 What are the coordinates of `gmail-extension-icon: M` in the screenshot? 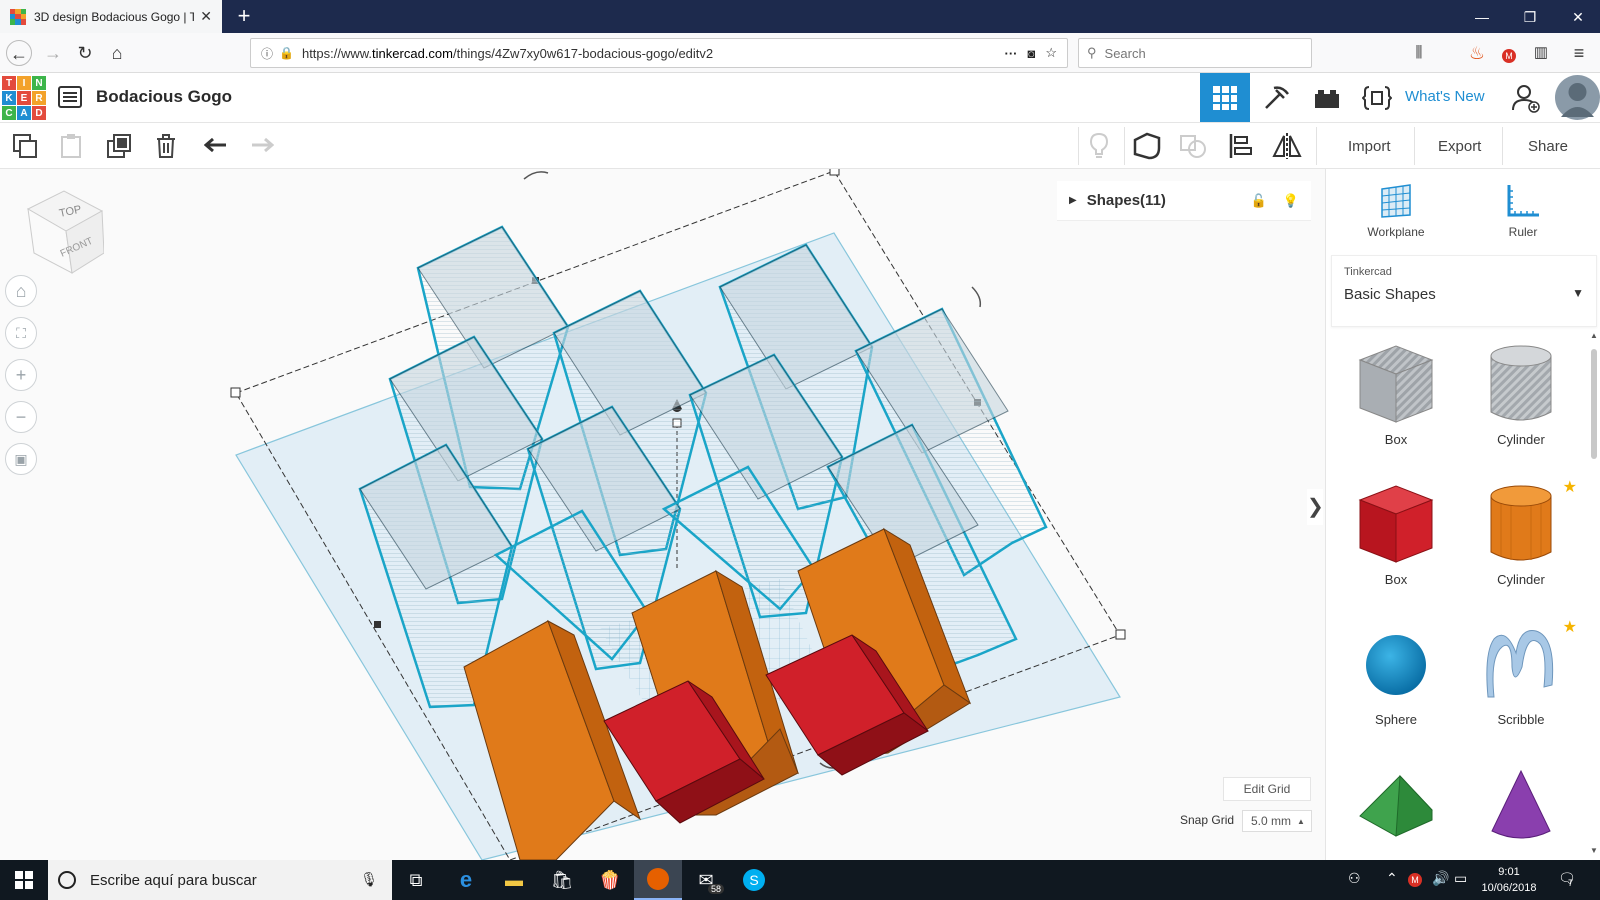 It's located at (1509, 53).